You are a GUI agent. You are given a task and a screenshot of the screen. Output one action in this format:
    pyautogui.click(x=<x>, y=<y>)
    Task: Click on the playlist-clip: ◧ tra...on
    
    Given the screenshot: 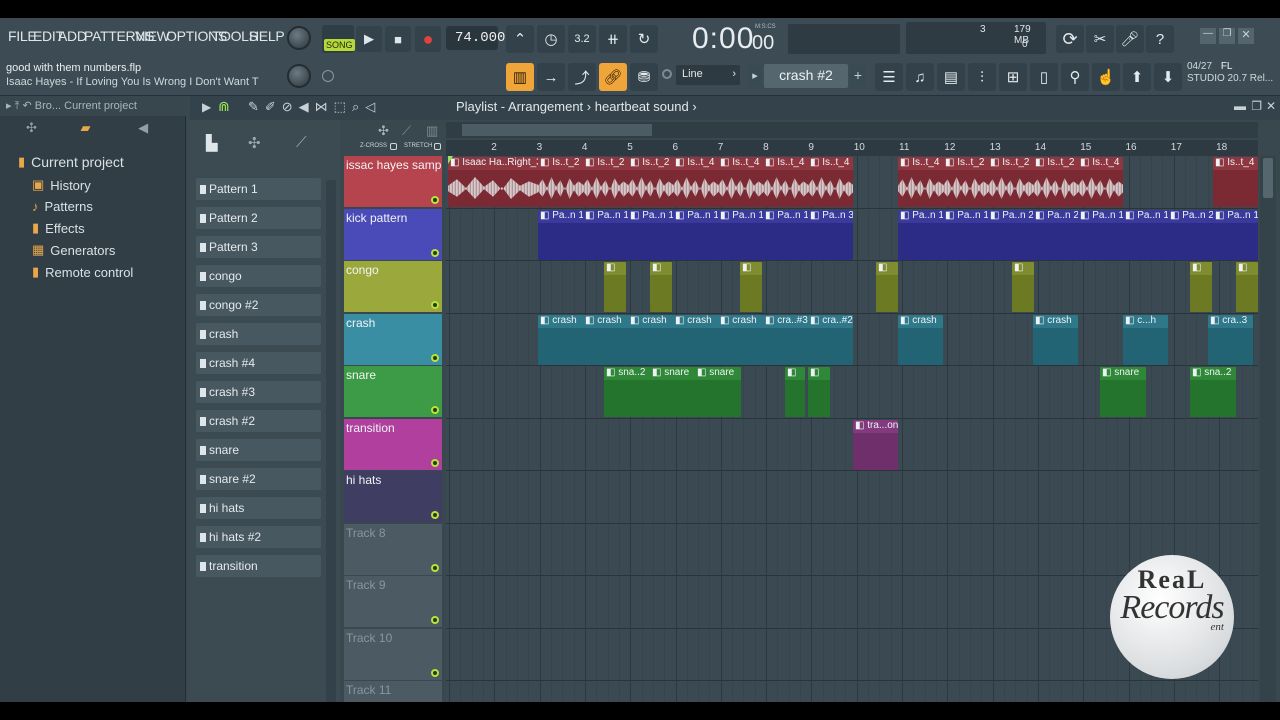 What is the action you would take?
    pyautogui.click(x=875, y=444)
    